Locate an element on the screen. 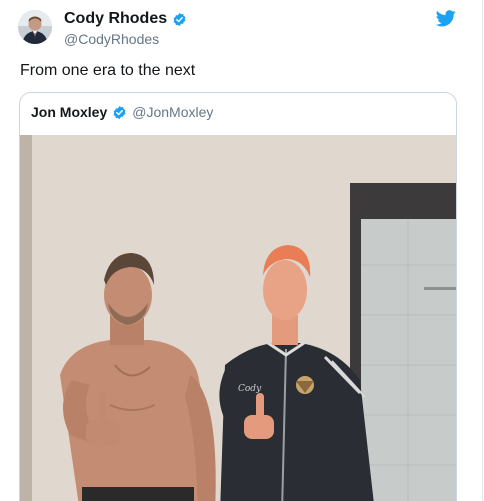  twitter-bird-icon is located at coordinates (446, 18).